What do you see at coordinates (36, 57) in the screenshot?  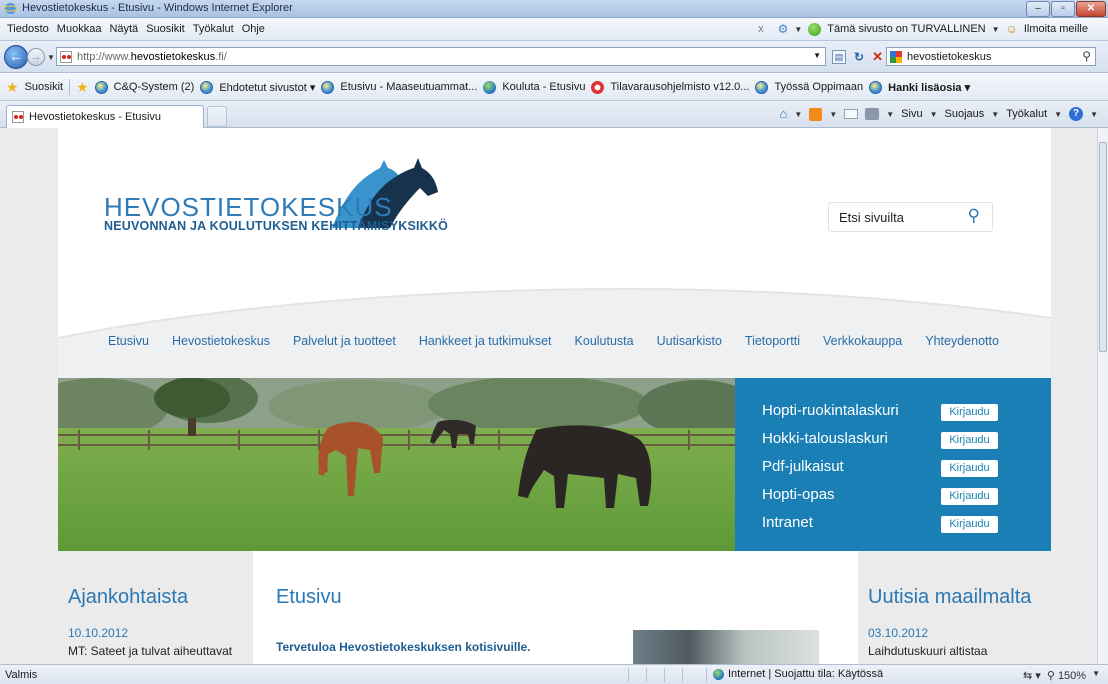 I see `forward-button: →` at bounding box center [36, 57].